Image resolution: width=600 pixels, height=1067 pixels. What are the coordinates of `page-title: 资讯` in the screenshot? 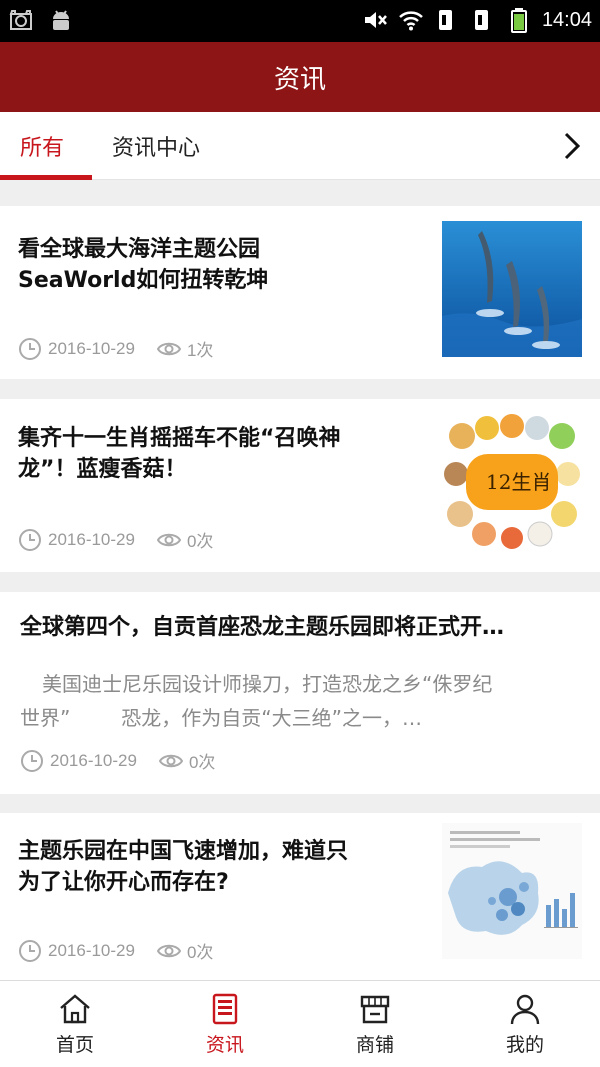 It's located at (299, 79).